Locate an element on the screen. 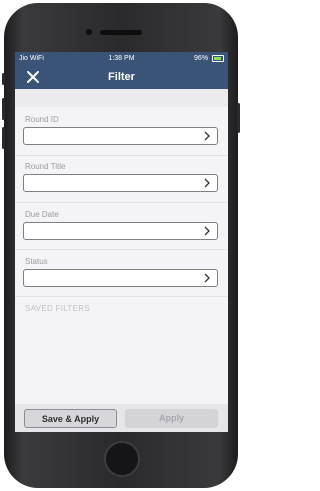 The image size is (320, 491). mute-switch is located at coordinates (3, 79).